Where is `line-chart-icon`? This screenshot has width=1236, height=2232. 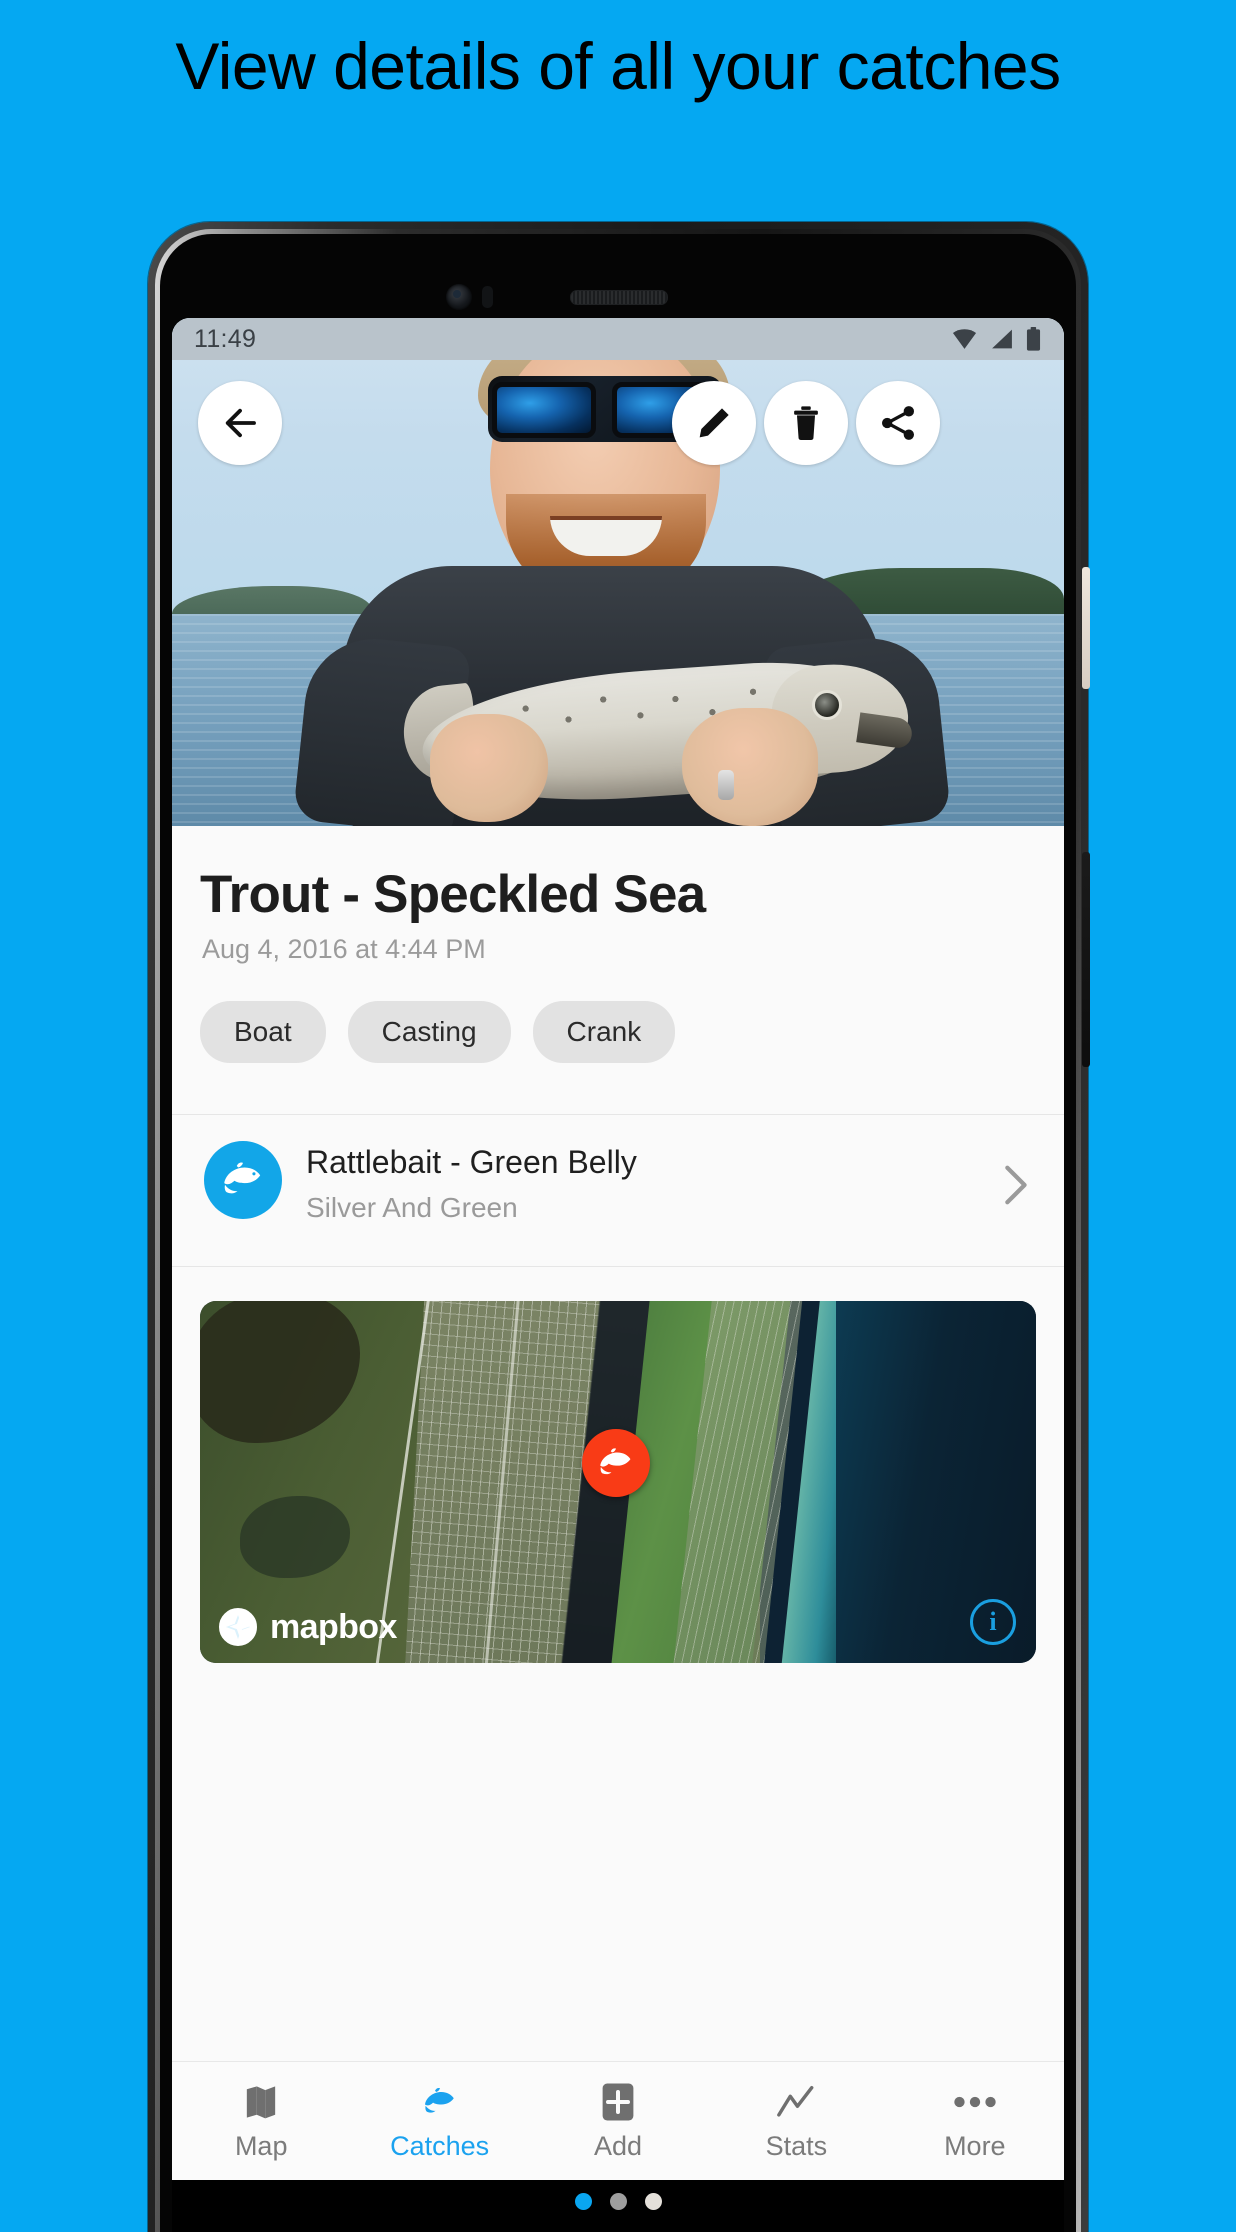
line-chart-icon is located at coordinates (796, 2102).